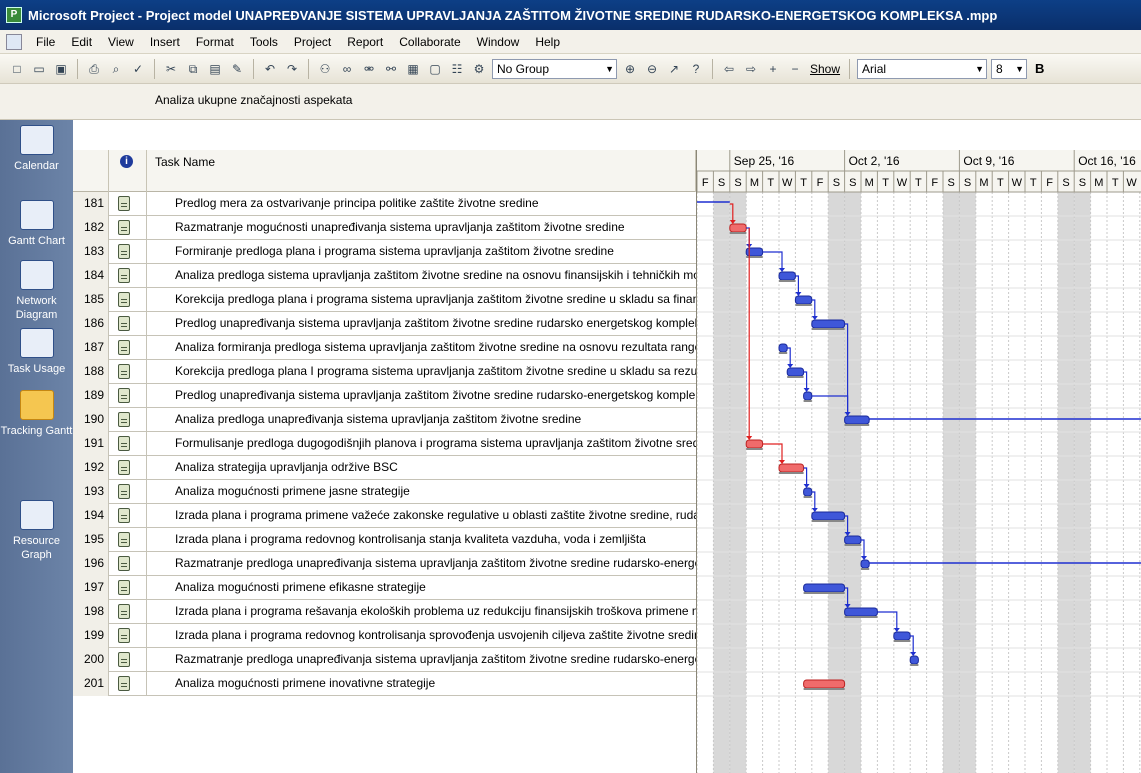 The width and height of the screenshot is (1141, 773). I want to click on menu-edit: Edit, so click(81, 42).